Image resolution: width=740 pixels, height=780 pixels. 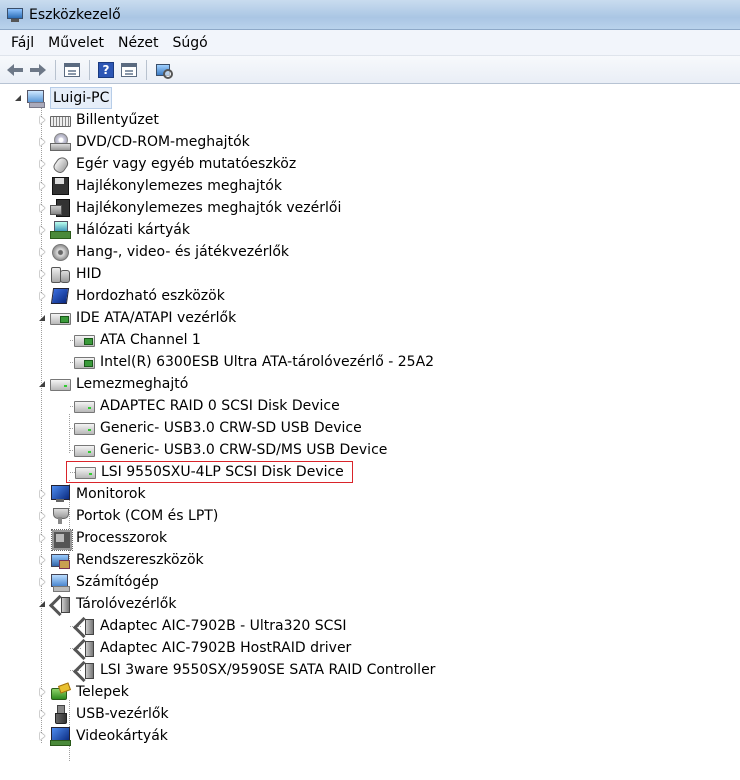 What do you see at coordinates (370, 252) in the screenshot?
I see `tree-item-sound: Hang-, video- és játékvezérlők` at bounding box center [370, 252].